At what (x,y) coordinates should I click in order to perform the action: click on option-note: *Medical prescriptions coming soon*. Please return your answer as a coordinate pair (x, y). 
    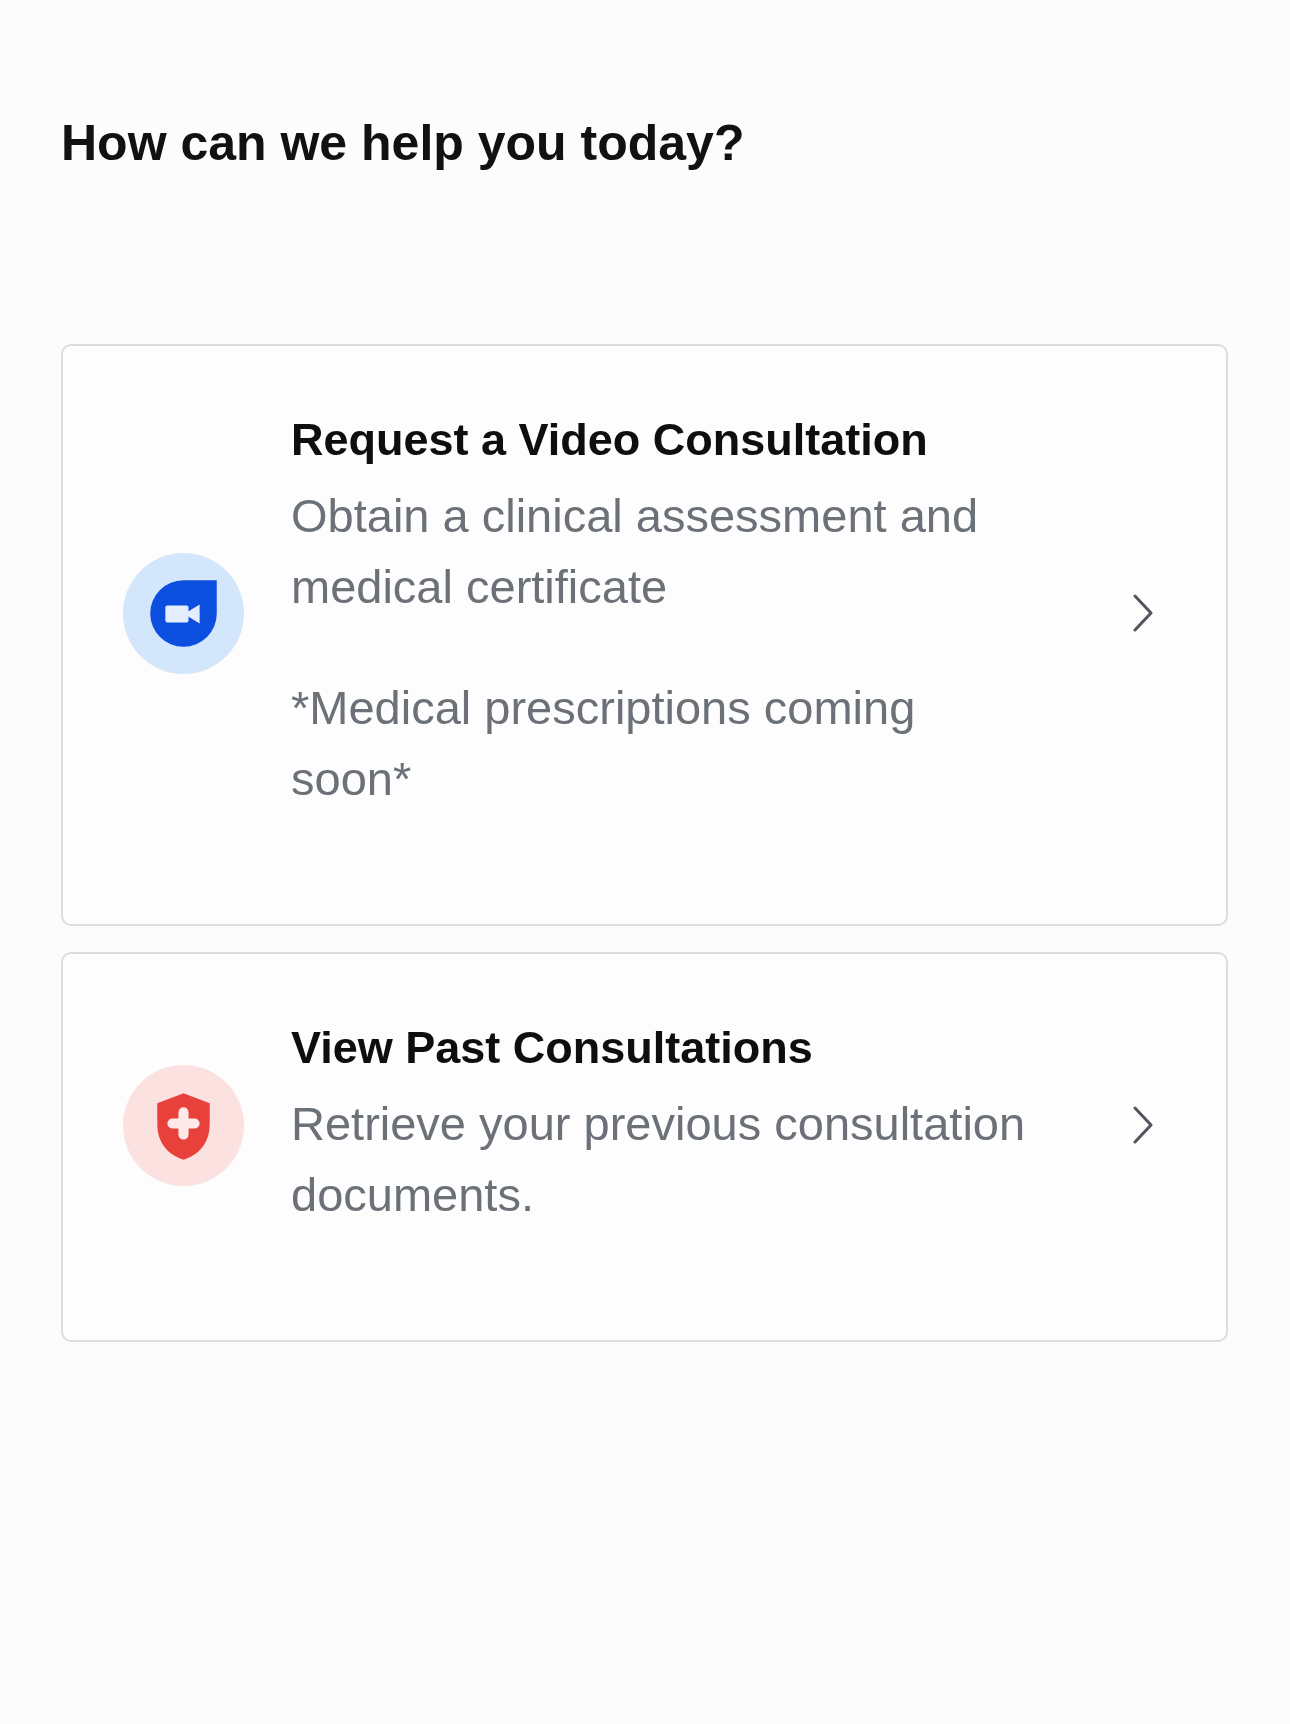
    Looking at the image, I should click on (604, 743).